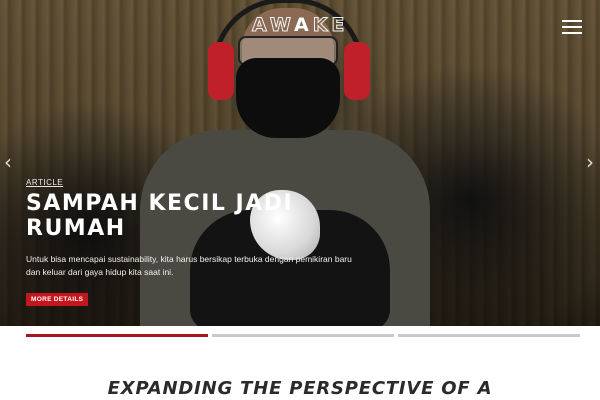 Image resolution: width=600 pixels, height=400 pixels. Describe the element at coordinates (300, 388) in the screenshot. I see `section-title: EXPANDING THE PERSPECTIVE OF A` at that location.